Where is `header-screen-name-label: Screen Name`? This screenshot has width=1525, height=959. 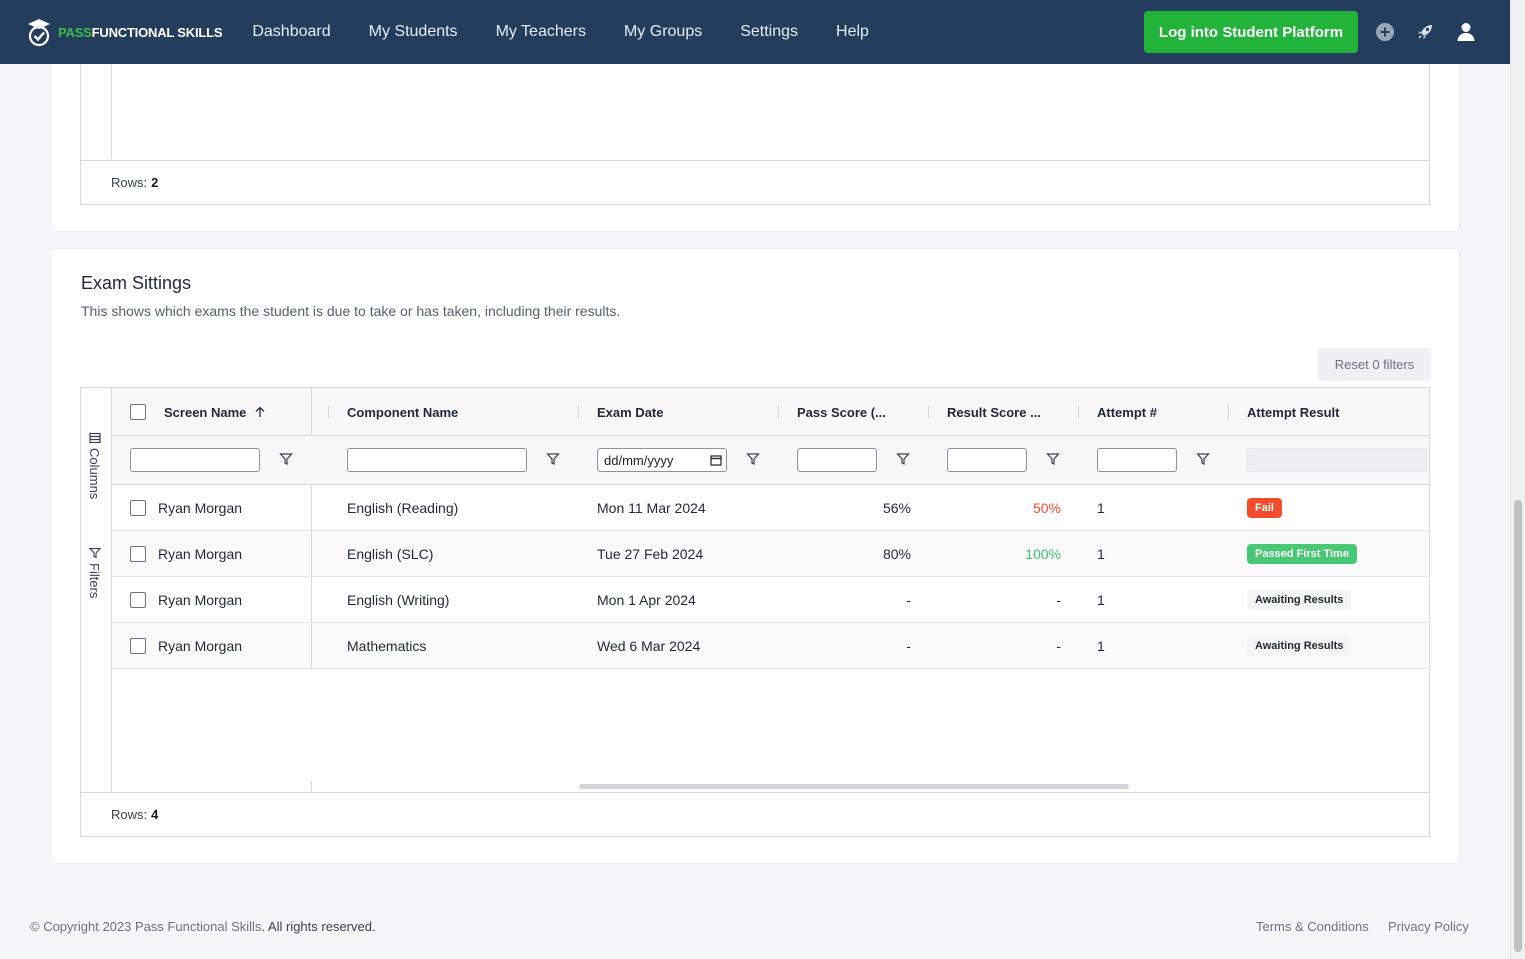
header-screen-name-label: Screen Name is located at coordinates (205, 412).